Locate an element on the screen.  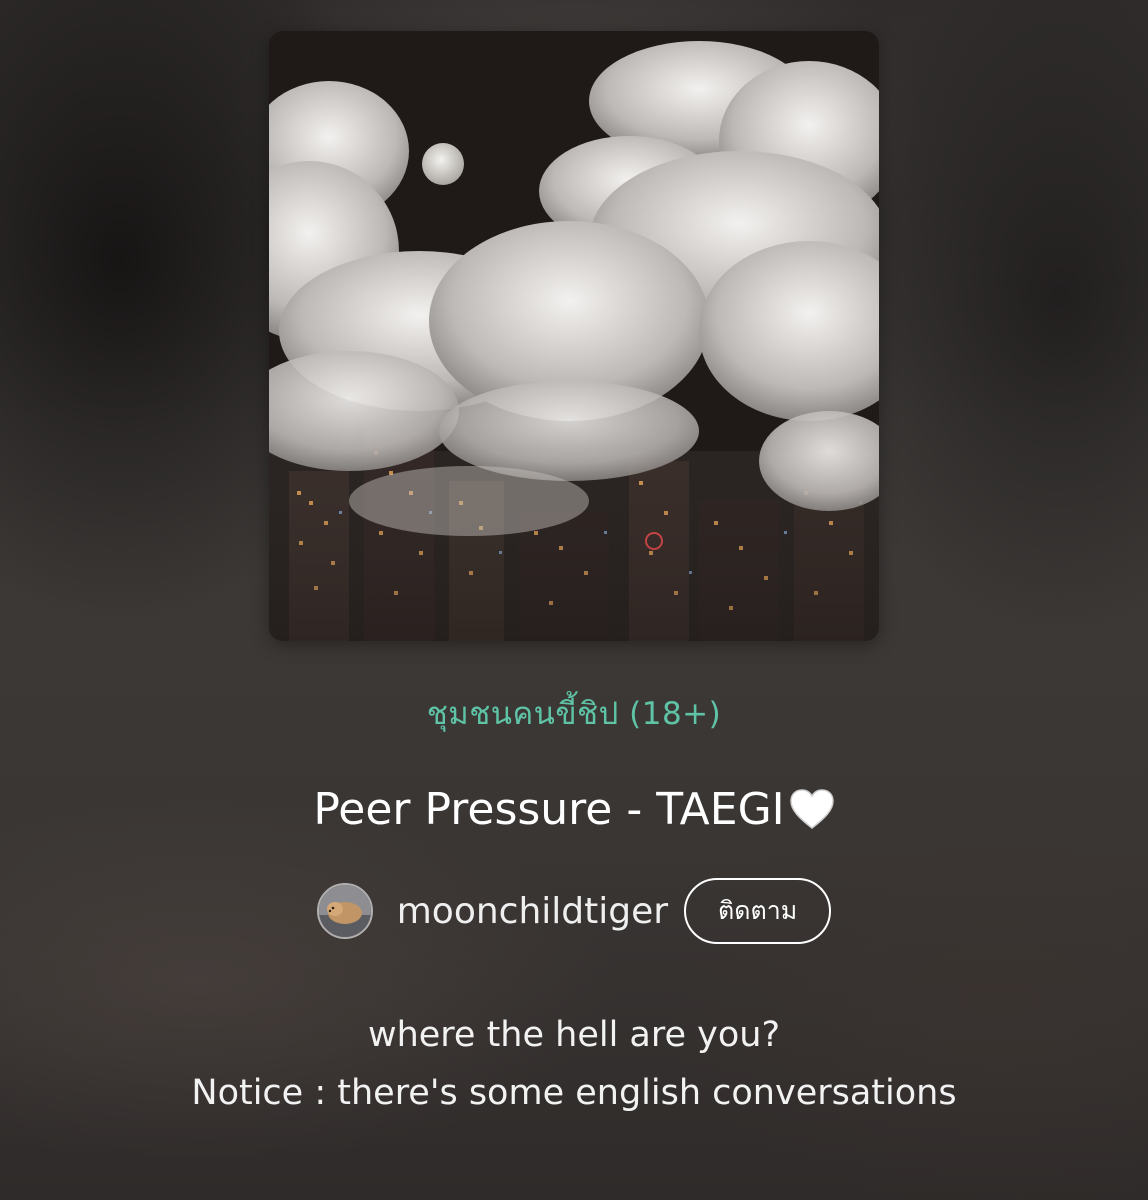
follow-button: ติดตาม is located at coordinates (758, 911).